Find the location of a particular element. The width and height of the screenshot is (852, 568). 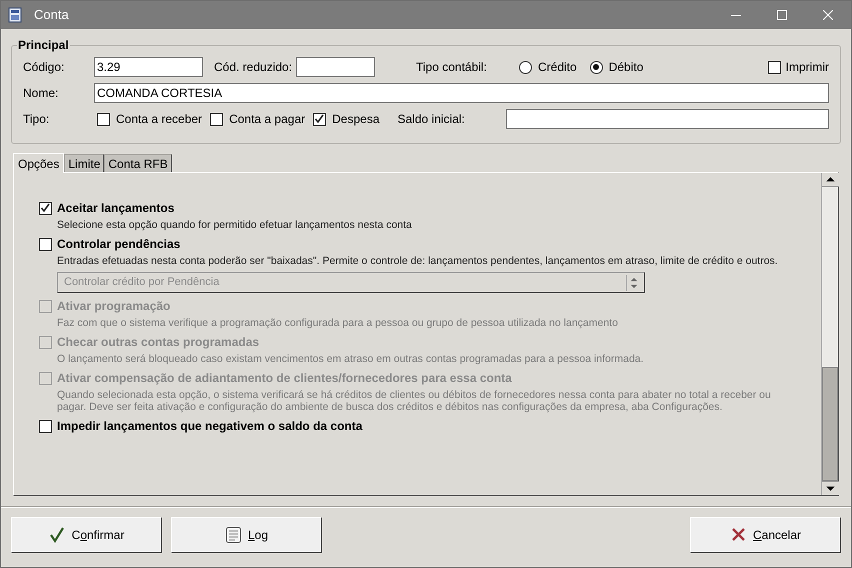

radio-label: Débito is located at coordinates (626, 67).